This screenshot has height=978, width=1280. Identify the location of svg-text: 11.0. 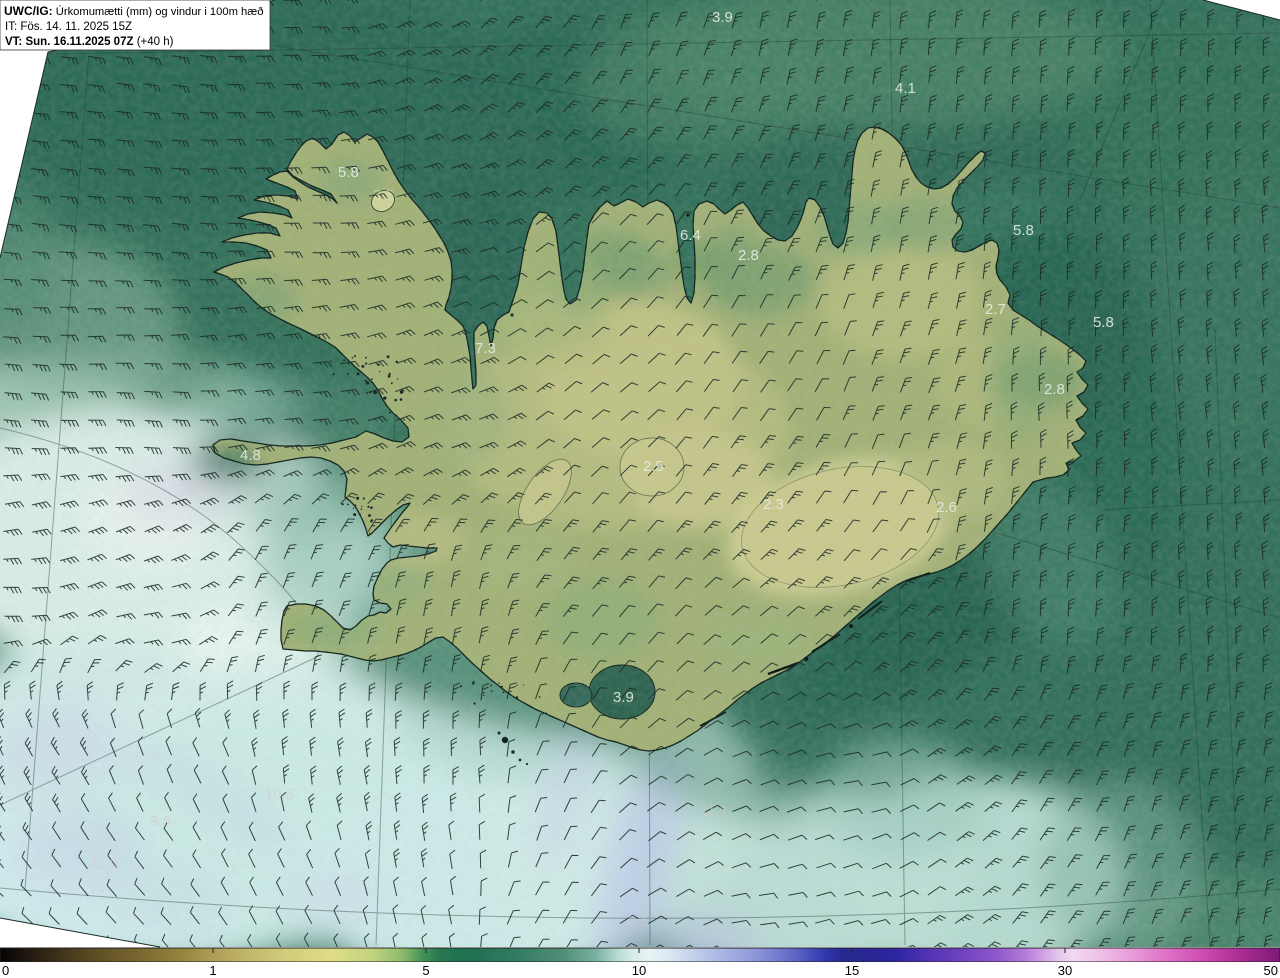
(104, 863).